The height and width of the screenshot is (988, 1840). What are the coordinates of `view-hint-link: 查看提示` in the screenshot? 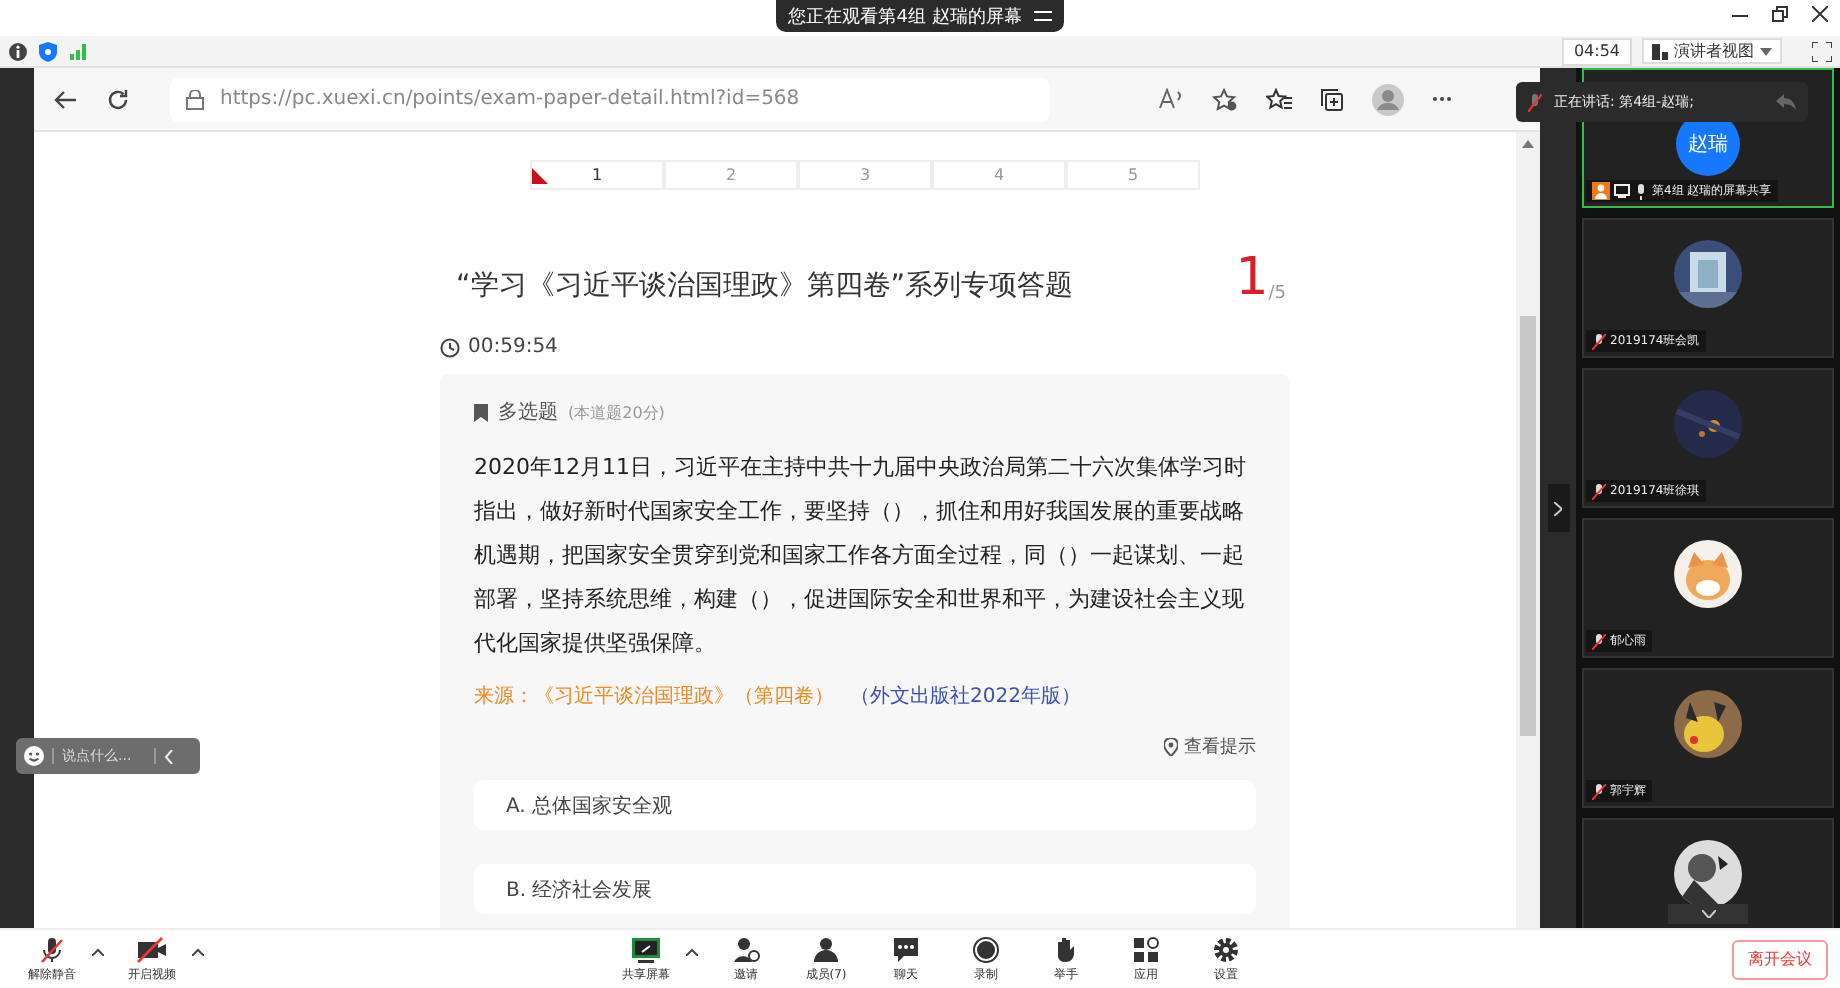 It's located at (1210, 747).